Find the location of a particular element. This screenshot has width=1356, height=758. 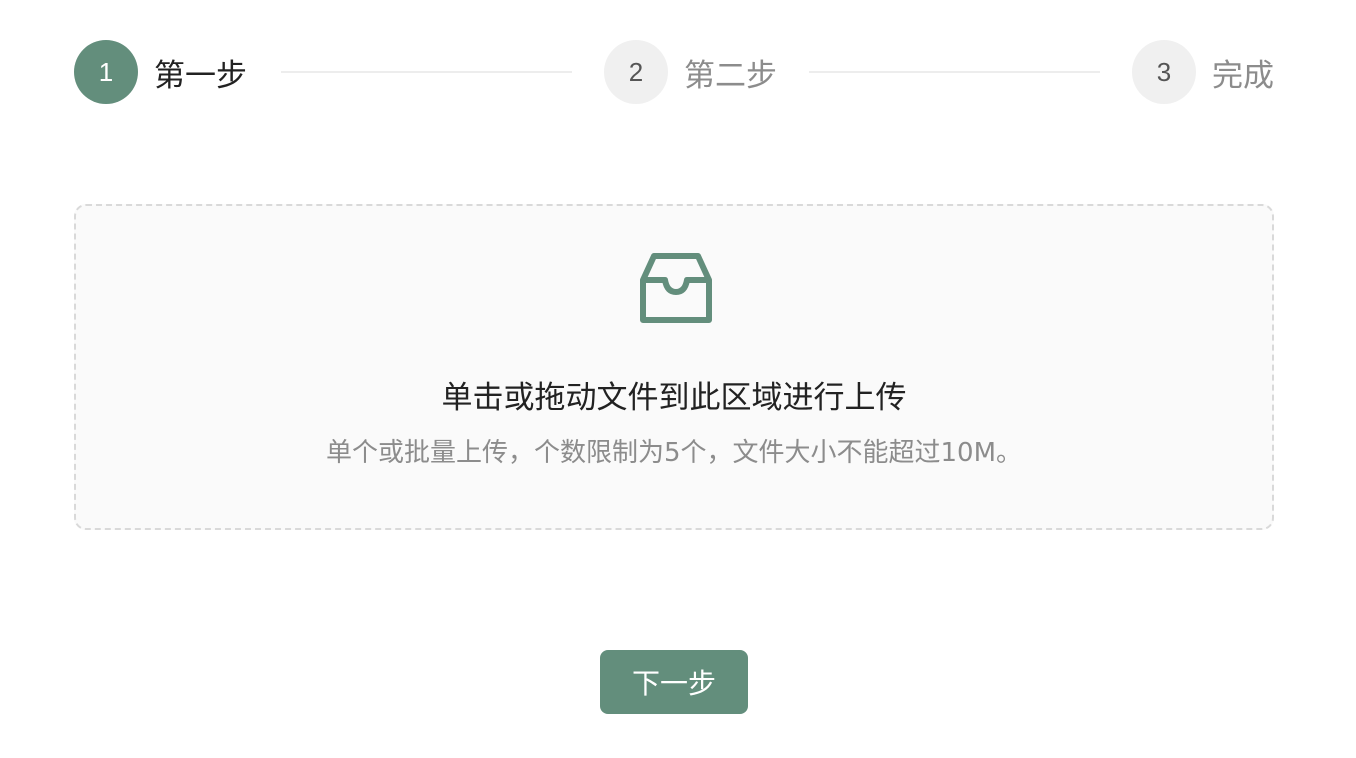

inbox-icon is located at coordinates (676, 288).